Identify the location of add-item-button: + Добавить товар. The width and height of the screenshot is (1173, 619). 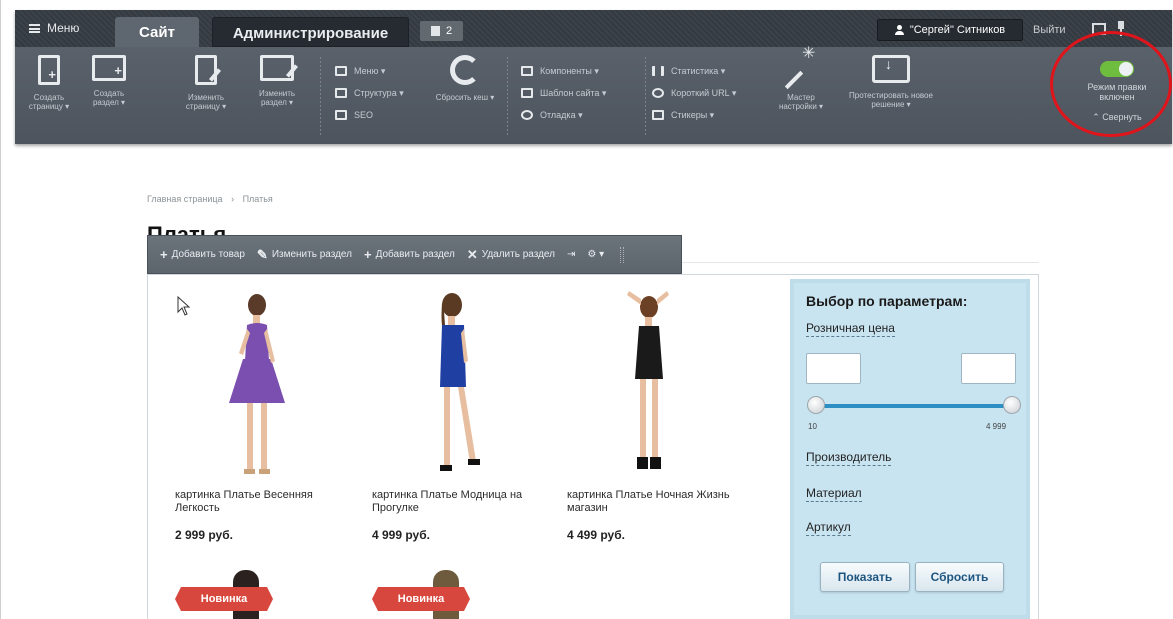
(202, 254).